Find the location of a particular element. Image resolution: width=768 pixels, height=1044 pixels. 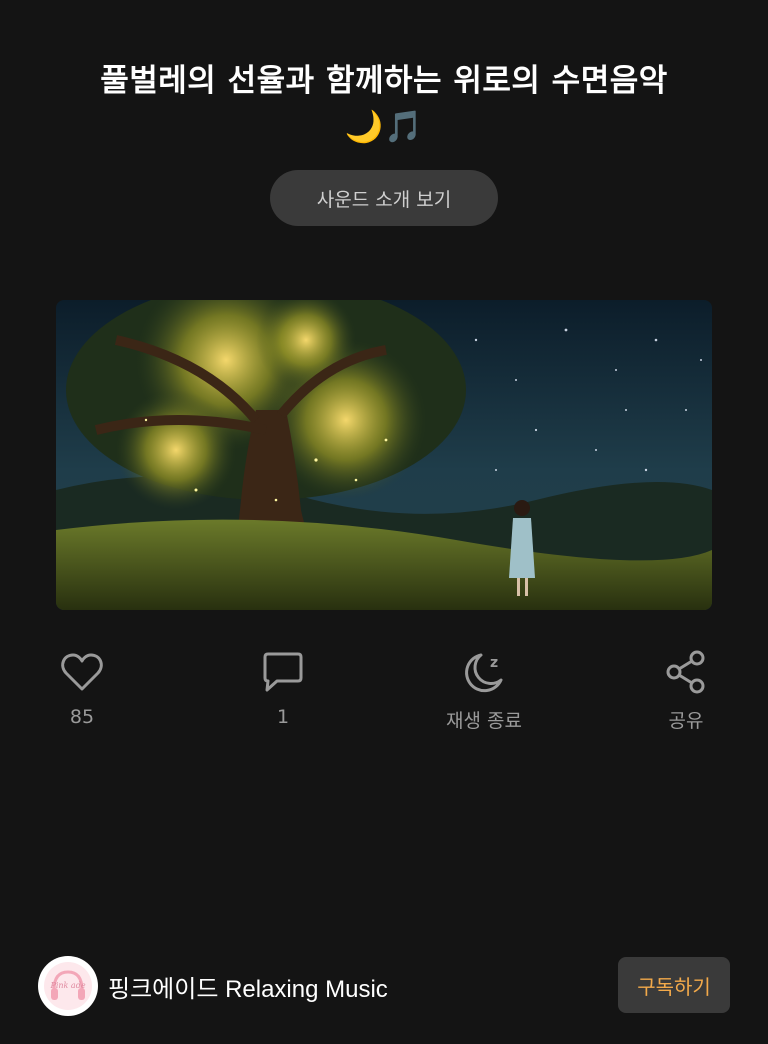

moon-note-emoji: 🌙🎵 is located at coordinates (384, 127).